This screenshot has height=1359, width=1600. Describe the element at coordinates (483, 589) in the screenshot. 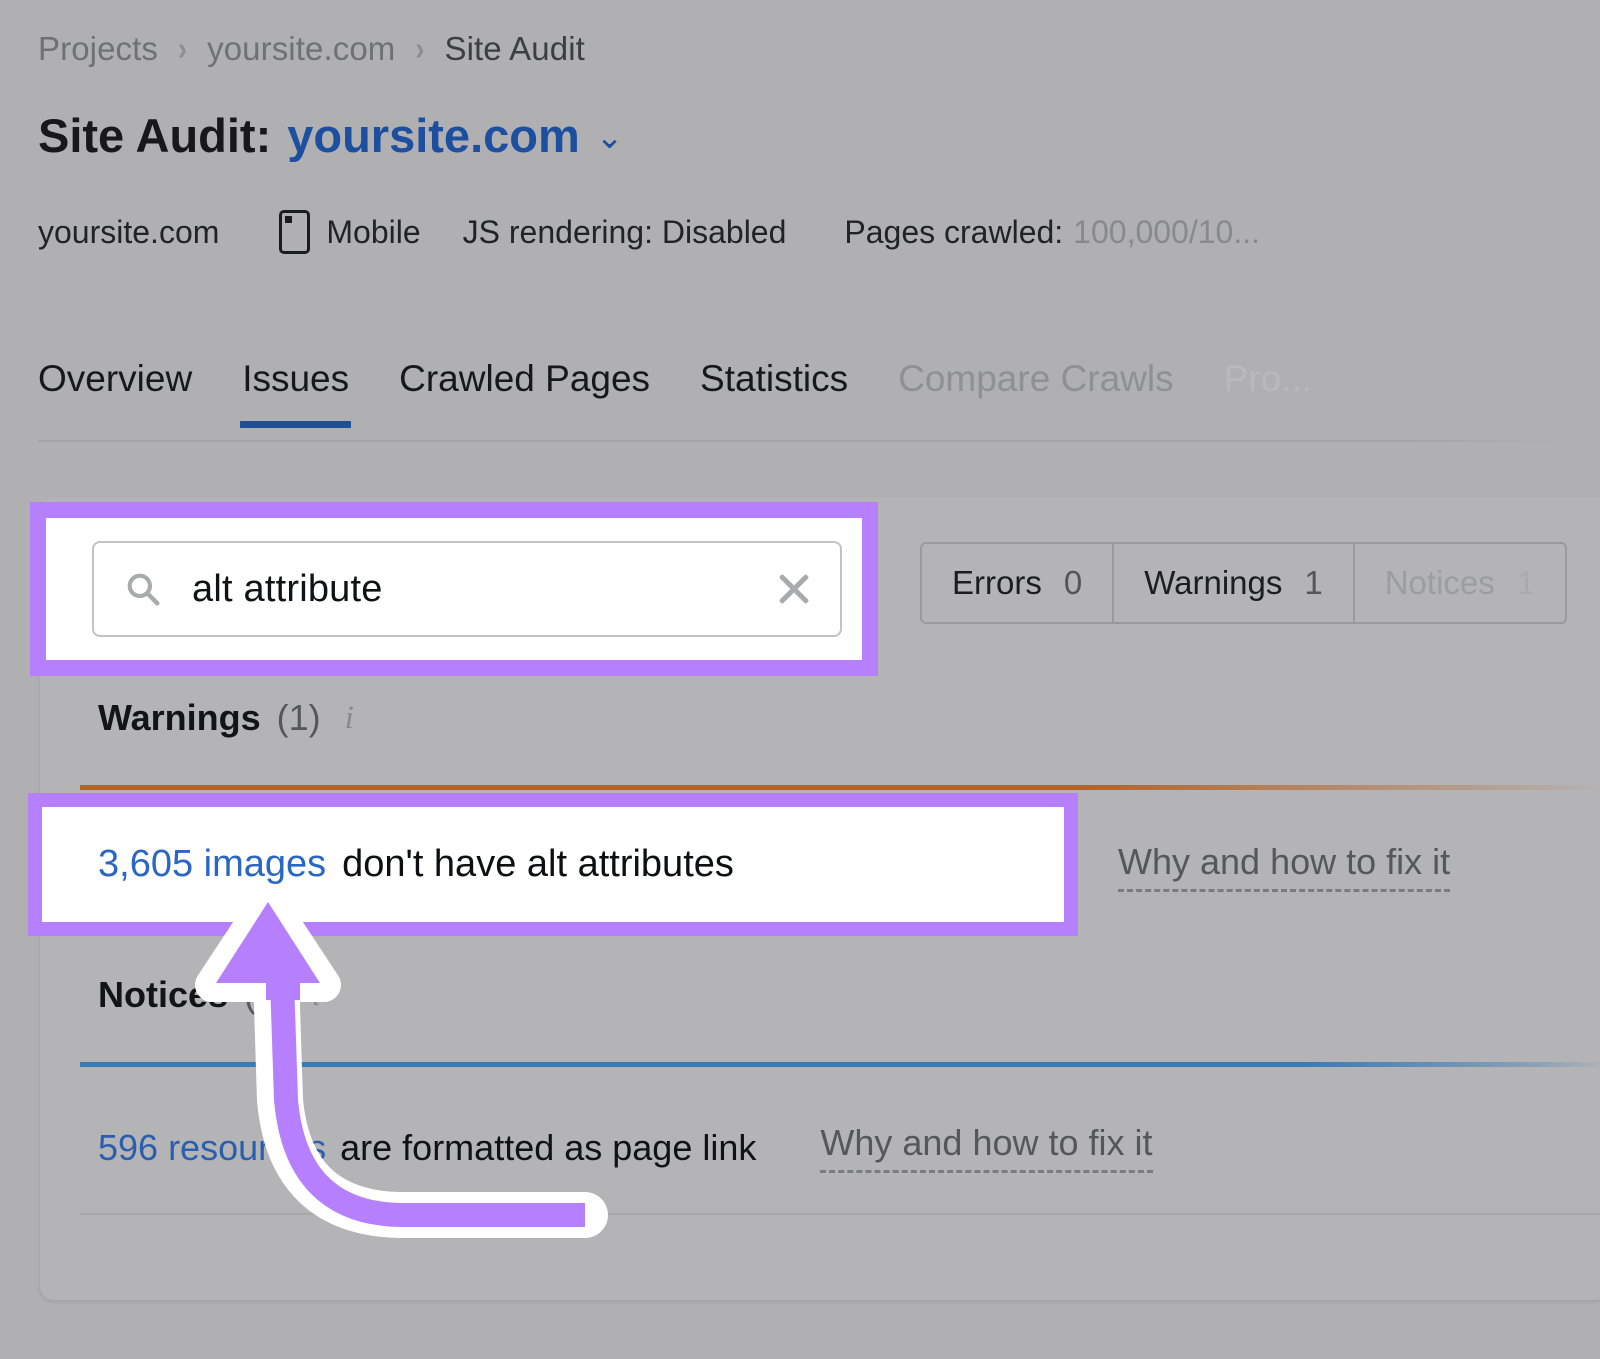

I see `search-input: alt attribute` at that location.